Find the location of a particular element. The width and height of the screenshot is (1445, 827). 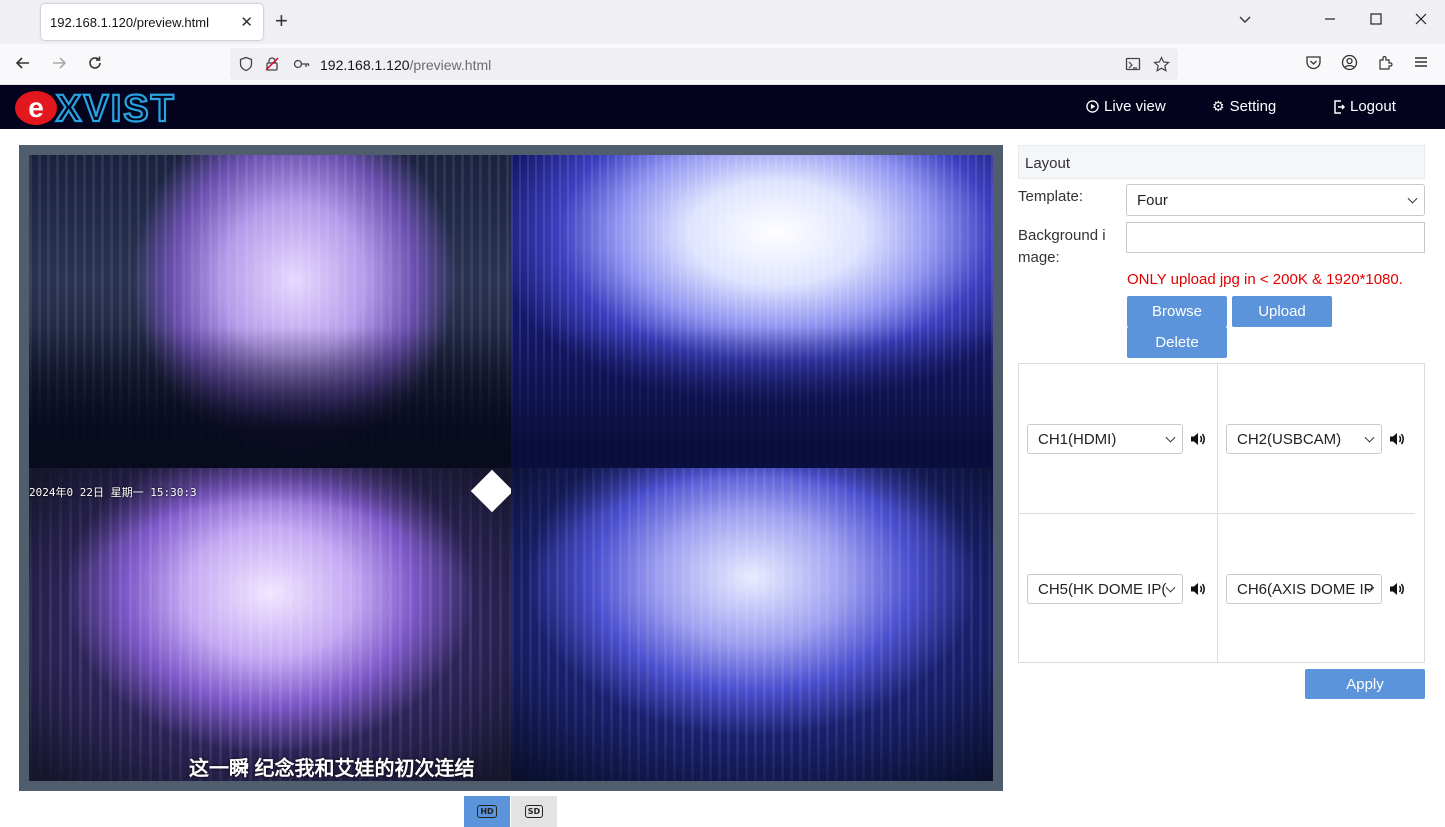

logout-icon is located at coordinates (1339, 106).